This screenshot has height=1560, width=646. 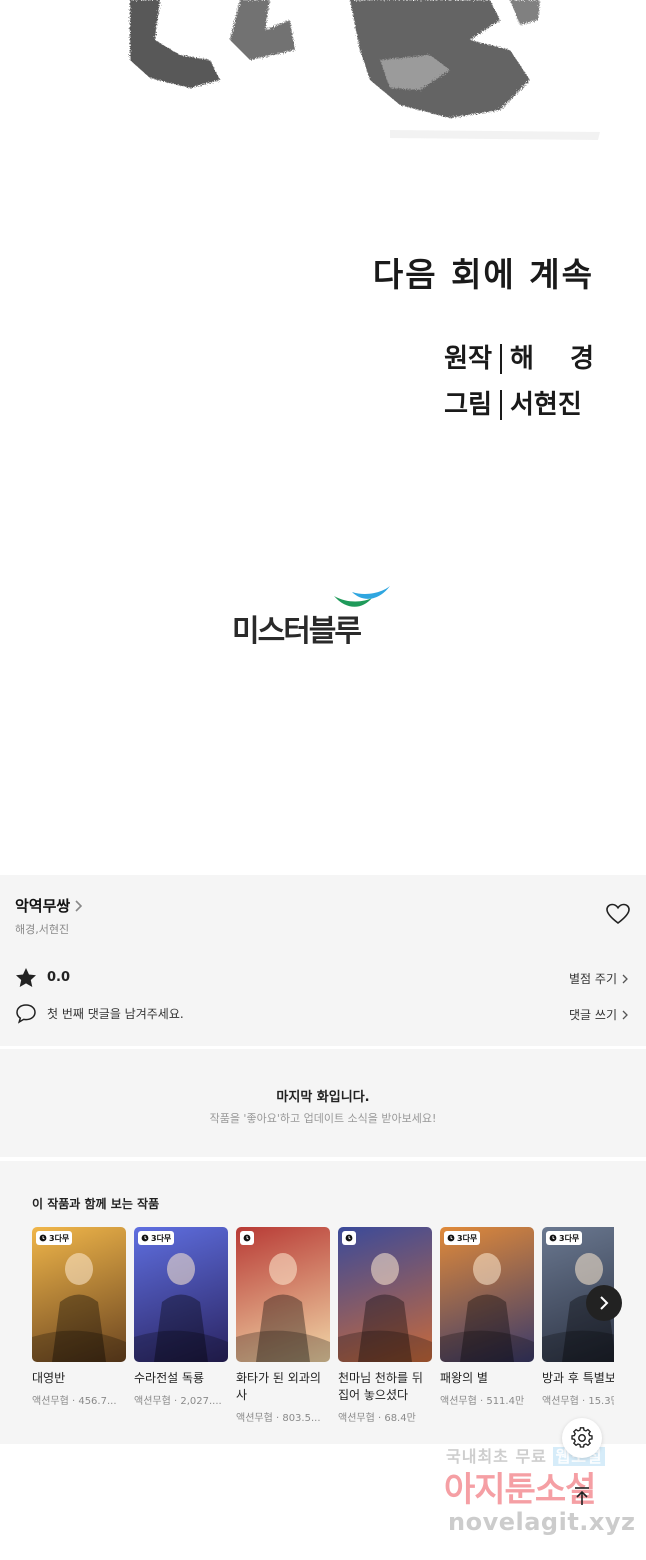 What do you see at coordinates (323, 1118) in the screenshot?
I see `last-episode-subtitle: 작품을 '좋아요'하고 업데이트 소식을 받아보세요!` at bounding box center [323, 1118].